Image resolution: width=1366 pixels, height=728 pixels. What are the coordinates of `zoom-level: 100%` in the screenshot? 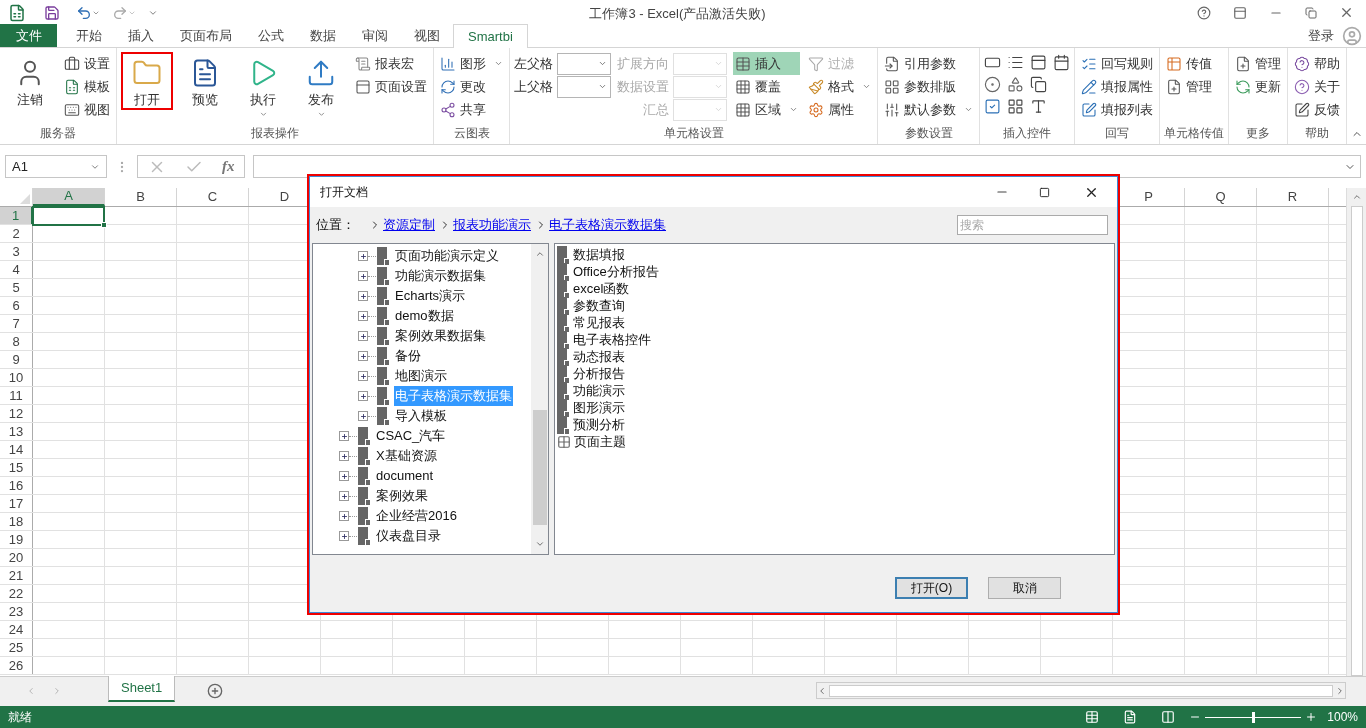 It's located at (1342, 717).